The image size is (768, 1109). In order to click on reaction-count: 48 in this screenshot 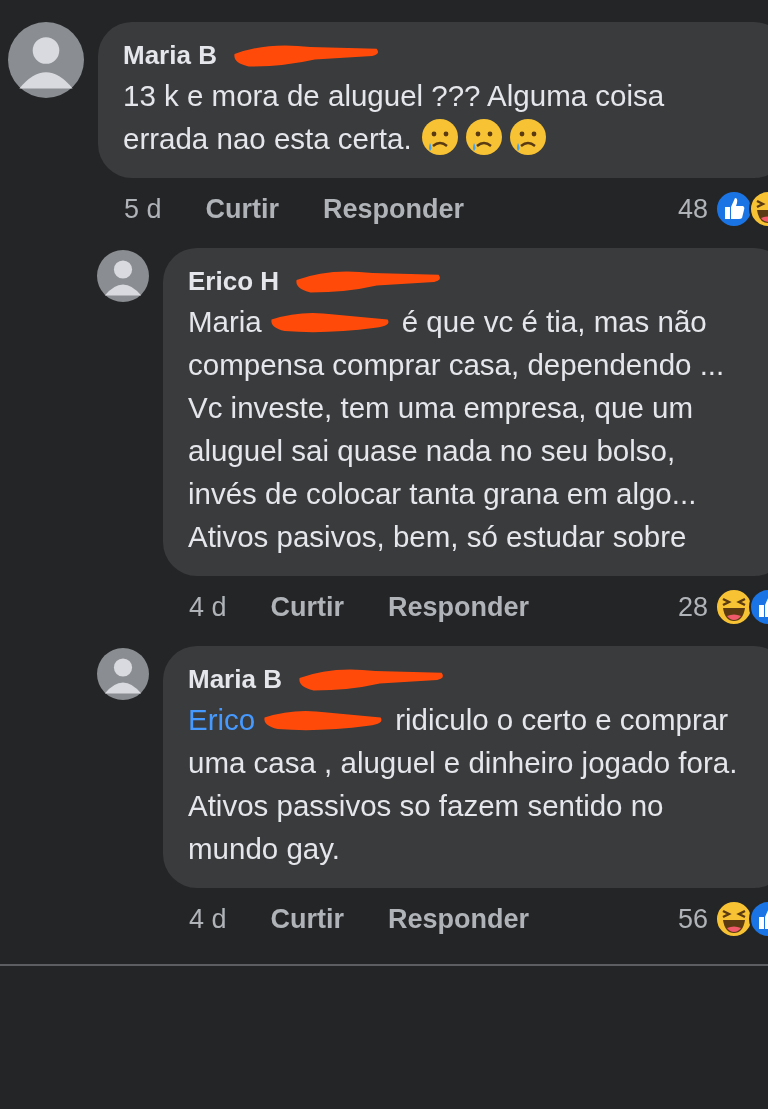, I will do `click(692, 209)`.